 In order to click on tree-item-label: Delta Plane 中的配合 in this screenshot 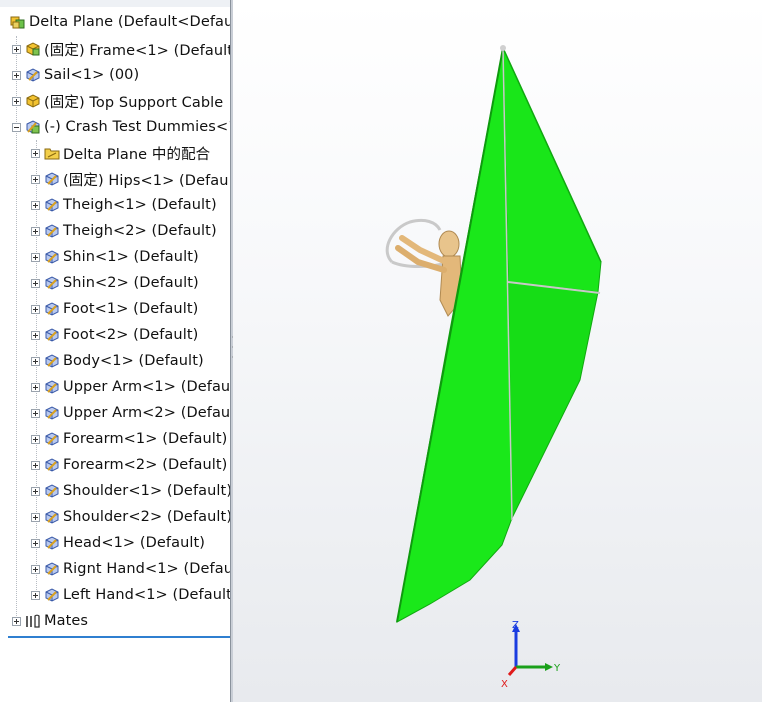, I will do `click(137, 154)`.